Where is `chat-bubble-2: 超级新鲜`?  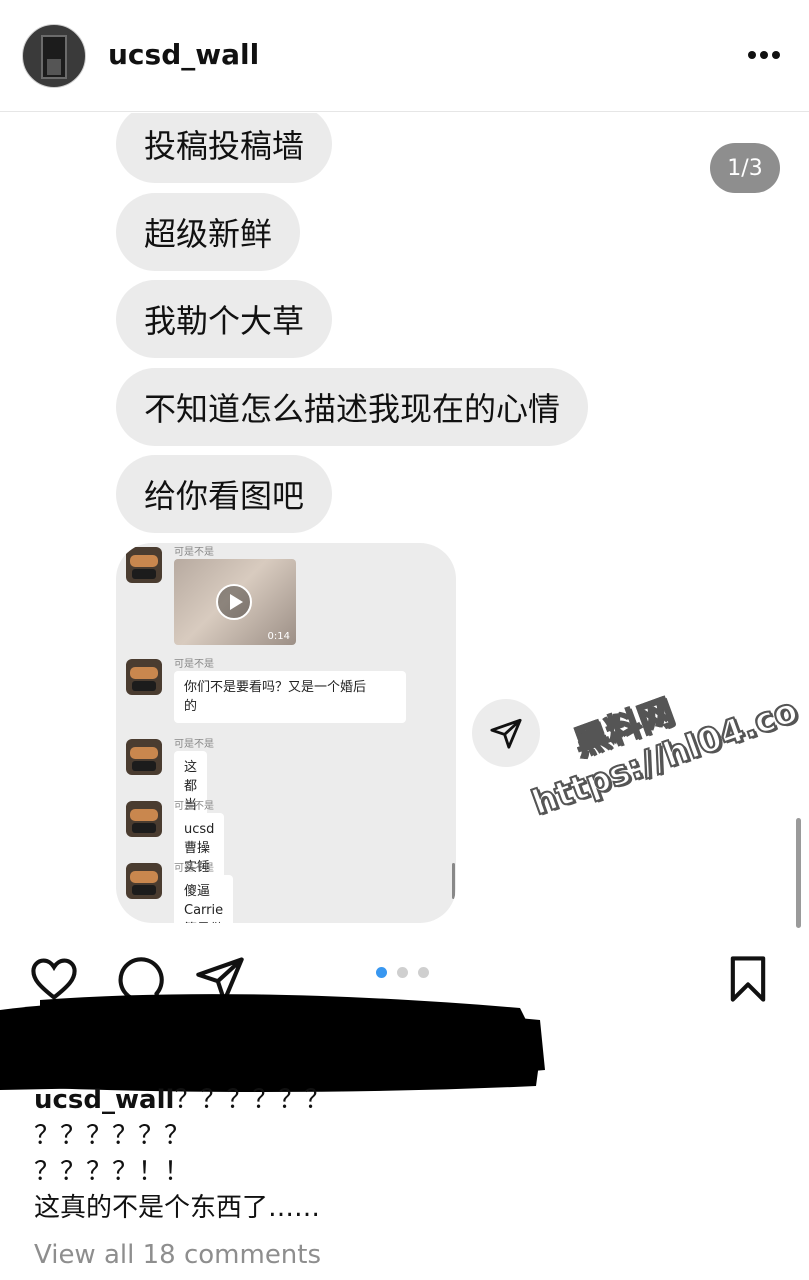 chat-bubble-2: 超级新鲜 is located at coordinates (208, 232).